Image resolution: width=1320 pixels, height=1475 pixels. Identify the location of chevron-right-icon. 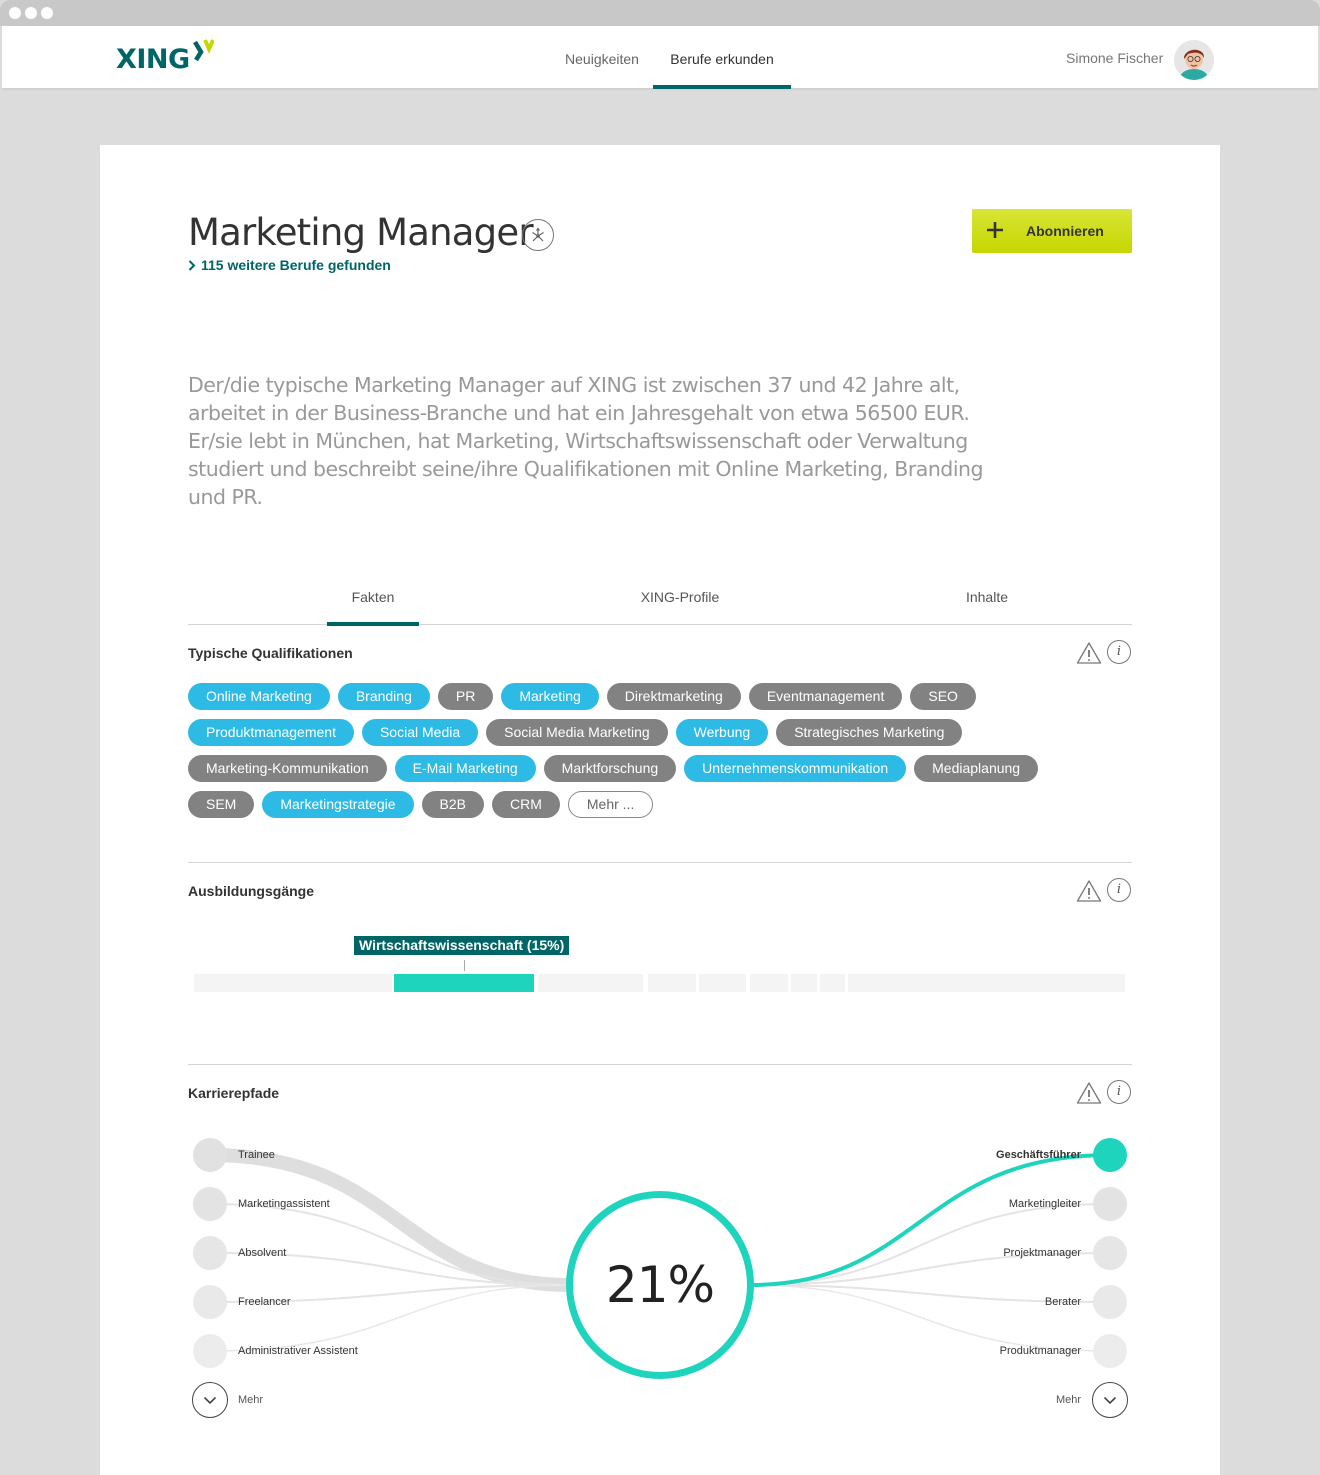
(192, 265).